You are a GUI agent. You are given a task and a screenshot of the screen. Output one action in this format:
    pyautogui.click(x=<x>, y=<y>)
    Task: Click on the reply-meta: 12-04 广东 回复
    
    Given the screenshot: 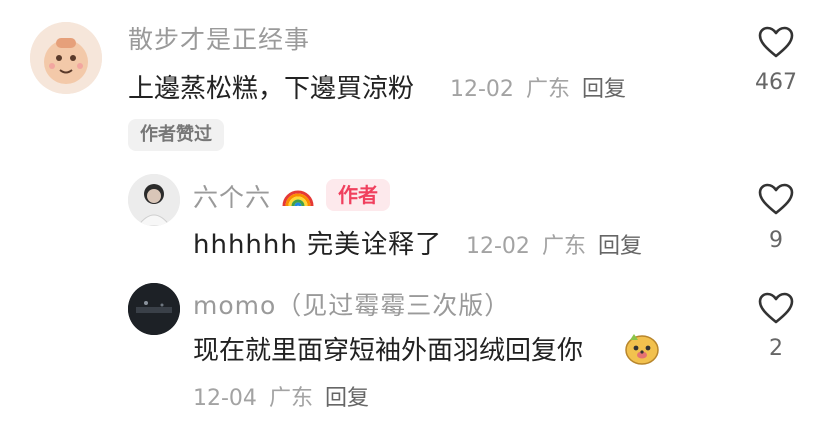 What is the action you would take?
    pyautogui.click(x=287, y=396)
    